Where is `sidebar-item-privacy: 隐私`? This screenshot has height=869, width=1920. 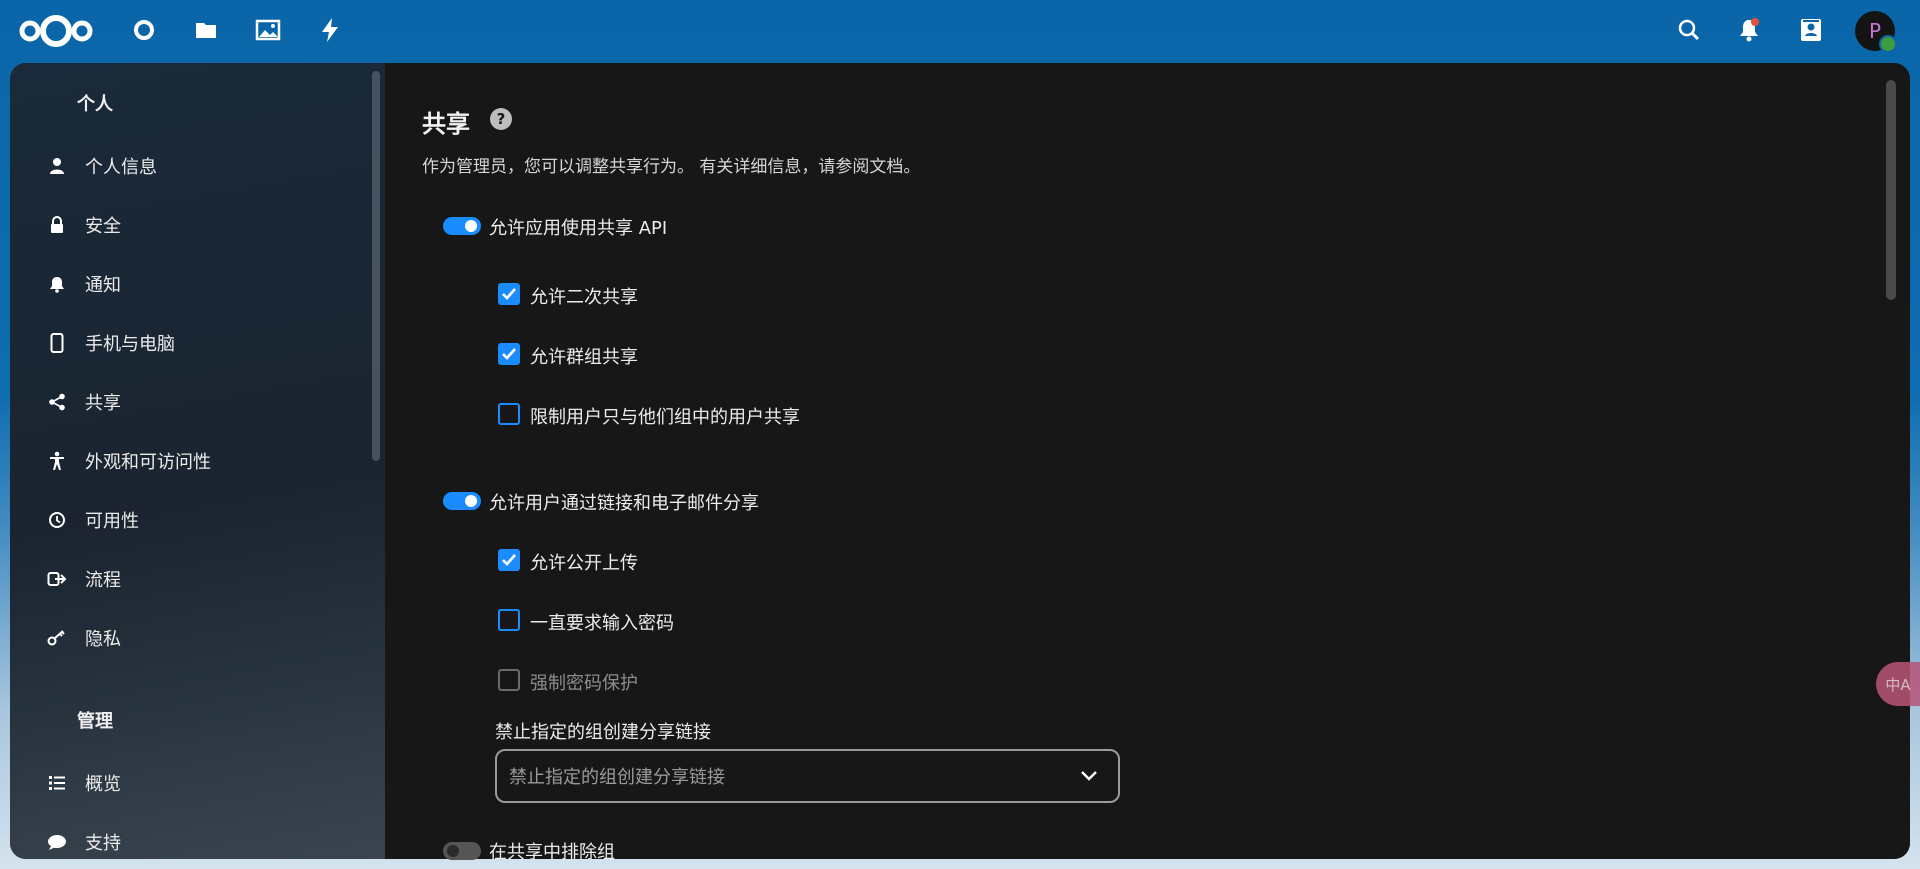 sidebar-item-privacy: 隐私 is located at coordinates (196, 638).